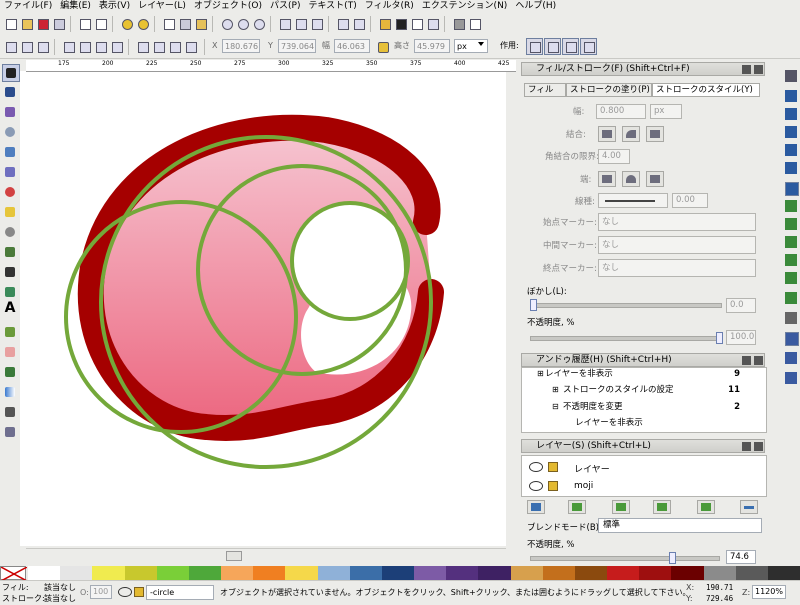 This screenshot has height=605, width=800. I want to click on snap-page-icon, so click(792, 339).